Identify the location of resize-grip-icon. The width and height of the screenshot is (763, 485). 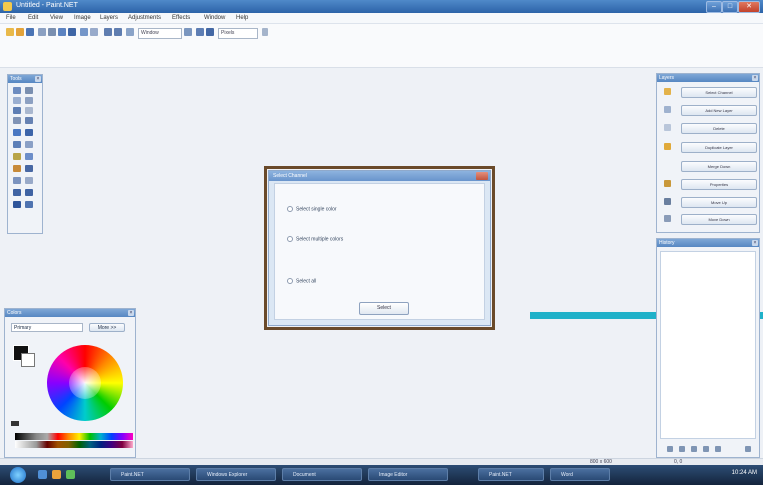
(748, 449).